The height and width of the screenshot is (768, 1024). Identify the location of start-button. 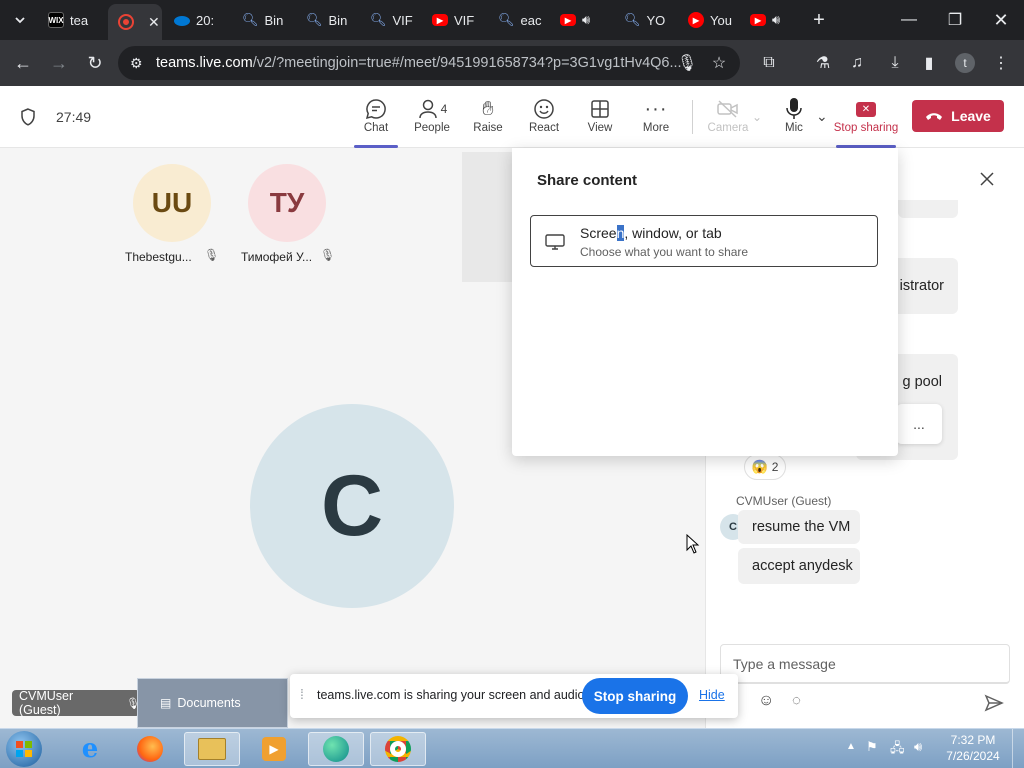
(24, 749).